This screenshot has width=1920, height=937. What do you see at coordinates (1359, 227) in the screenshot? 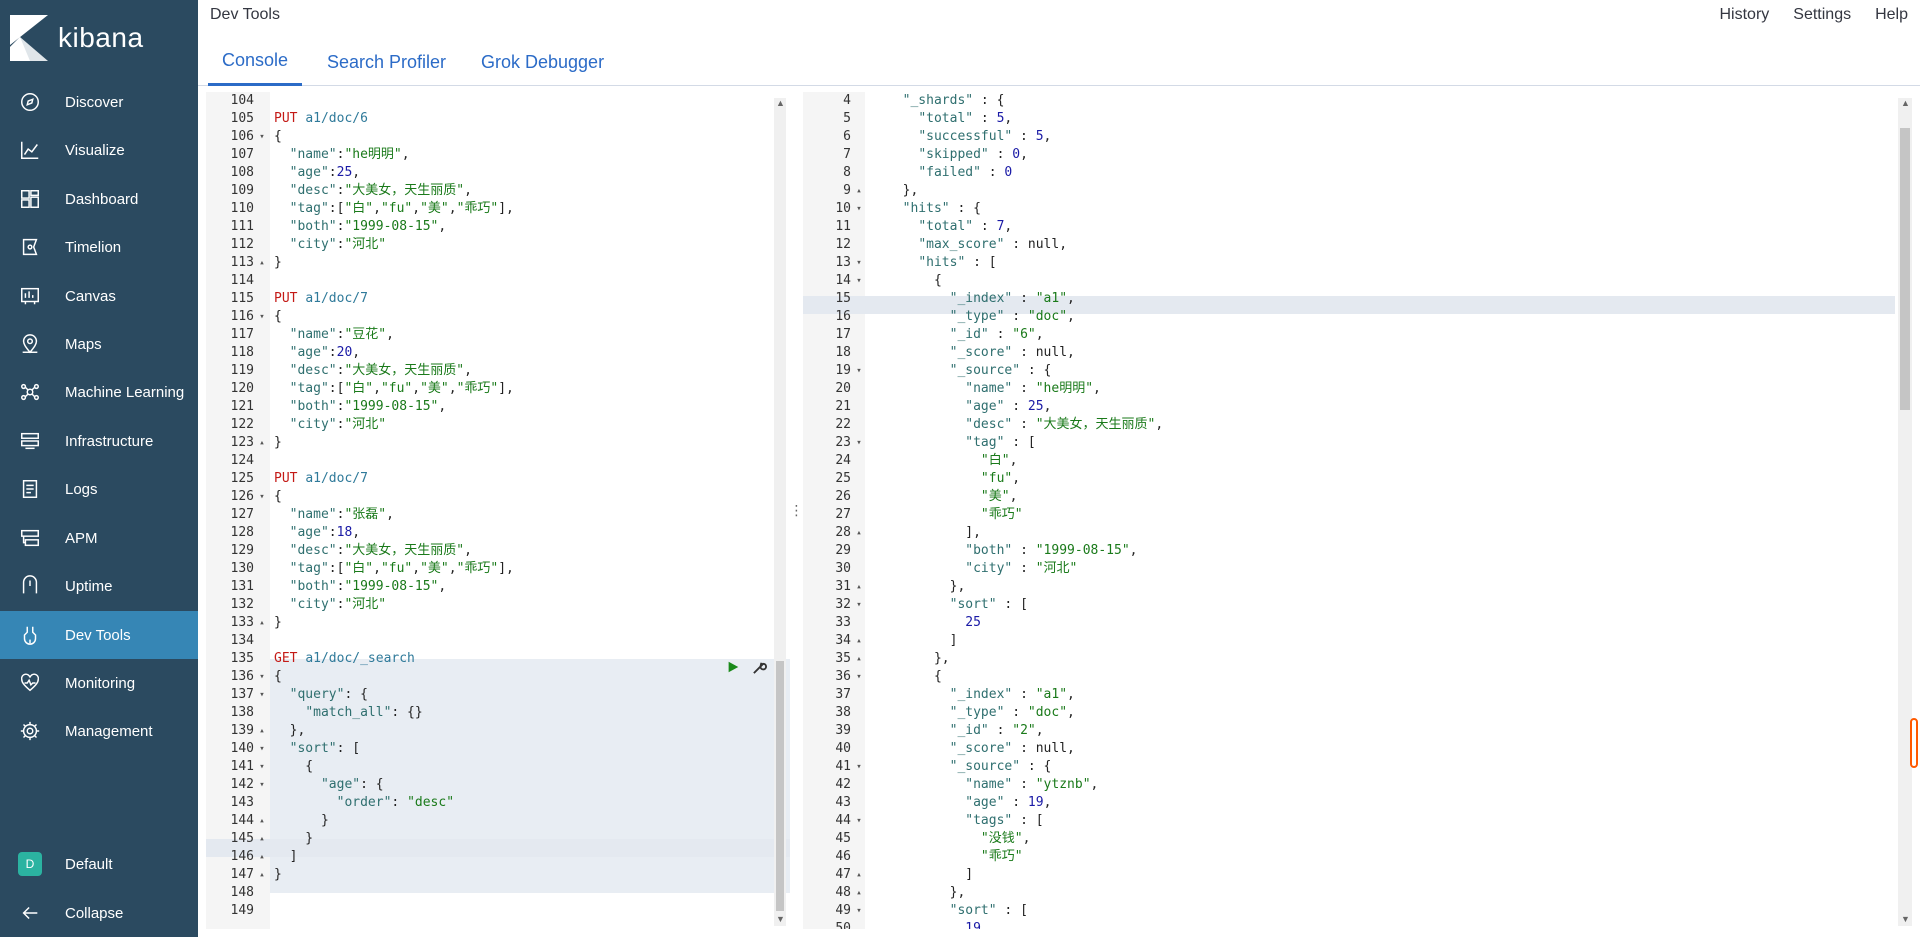
I see `code-line: 11 "total" : 7,` at bounding box center [1359, 227].